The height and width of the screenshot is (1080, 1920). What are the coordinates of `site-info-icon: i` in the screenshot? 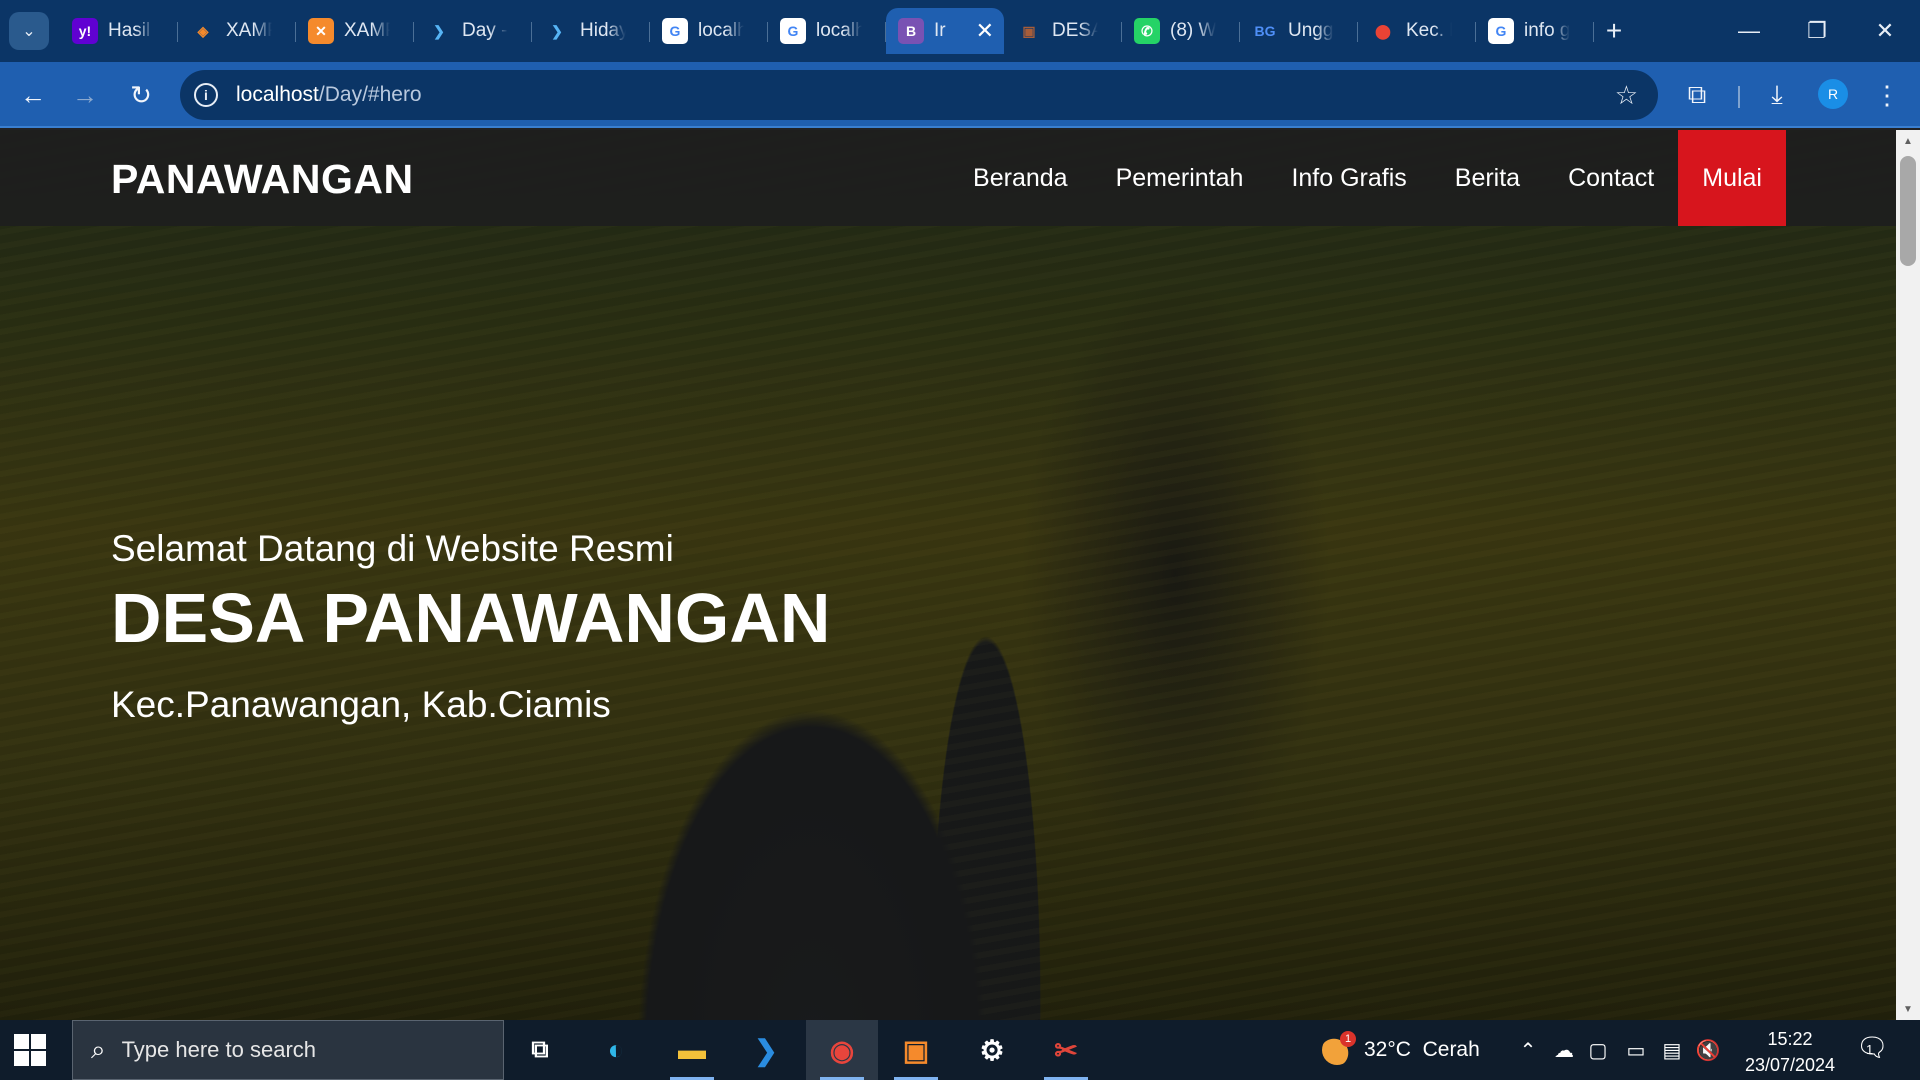 It's located at (206, 95).